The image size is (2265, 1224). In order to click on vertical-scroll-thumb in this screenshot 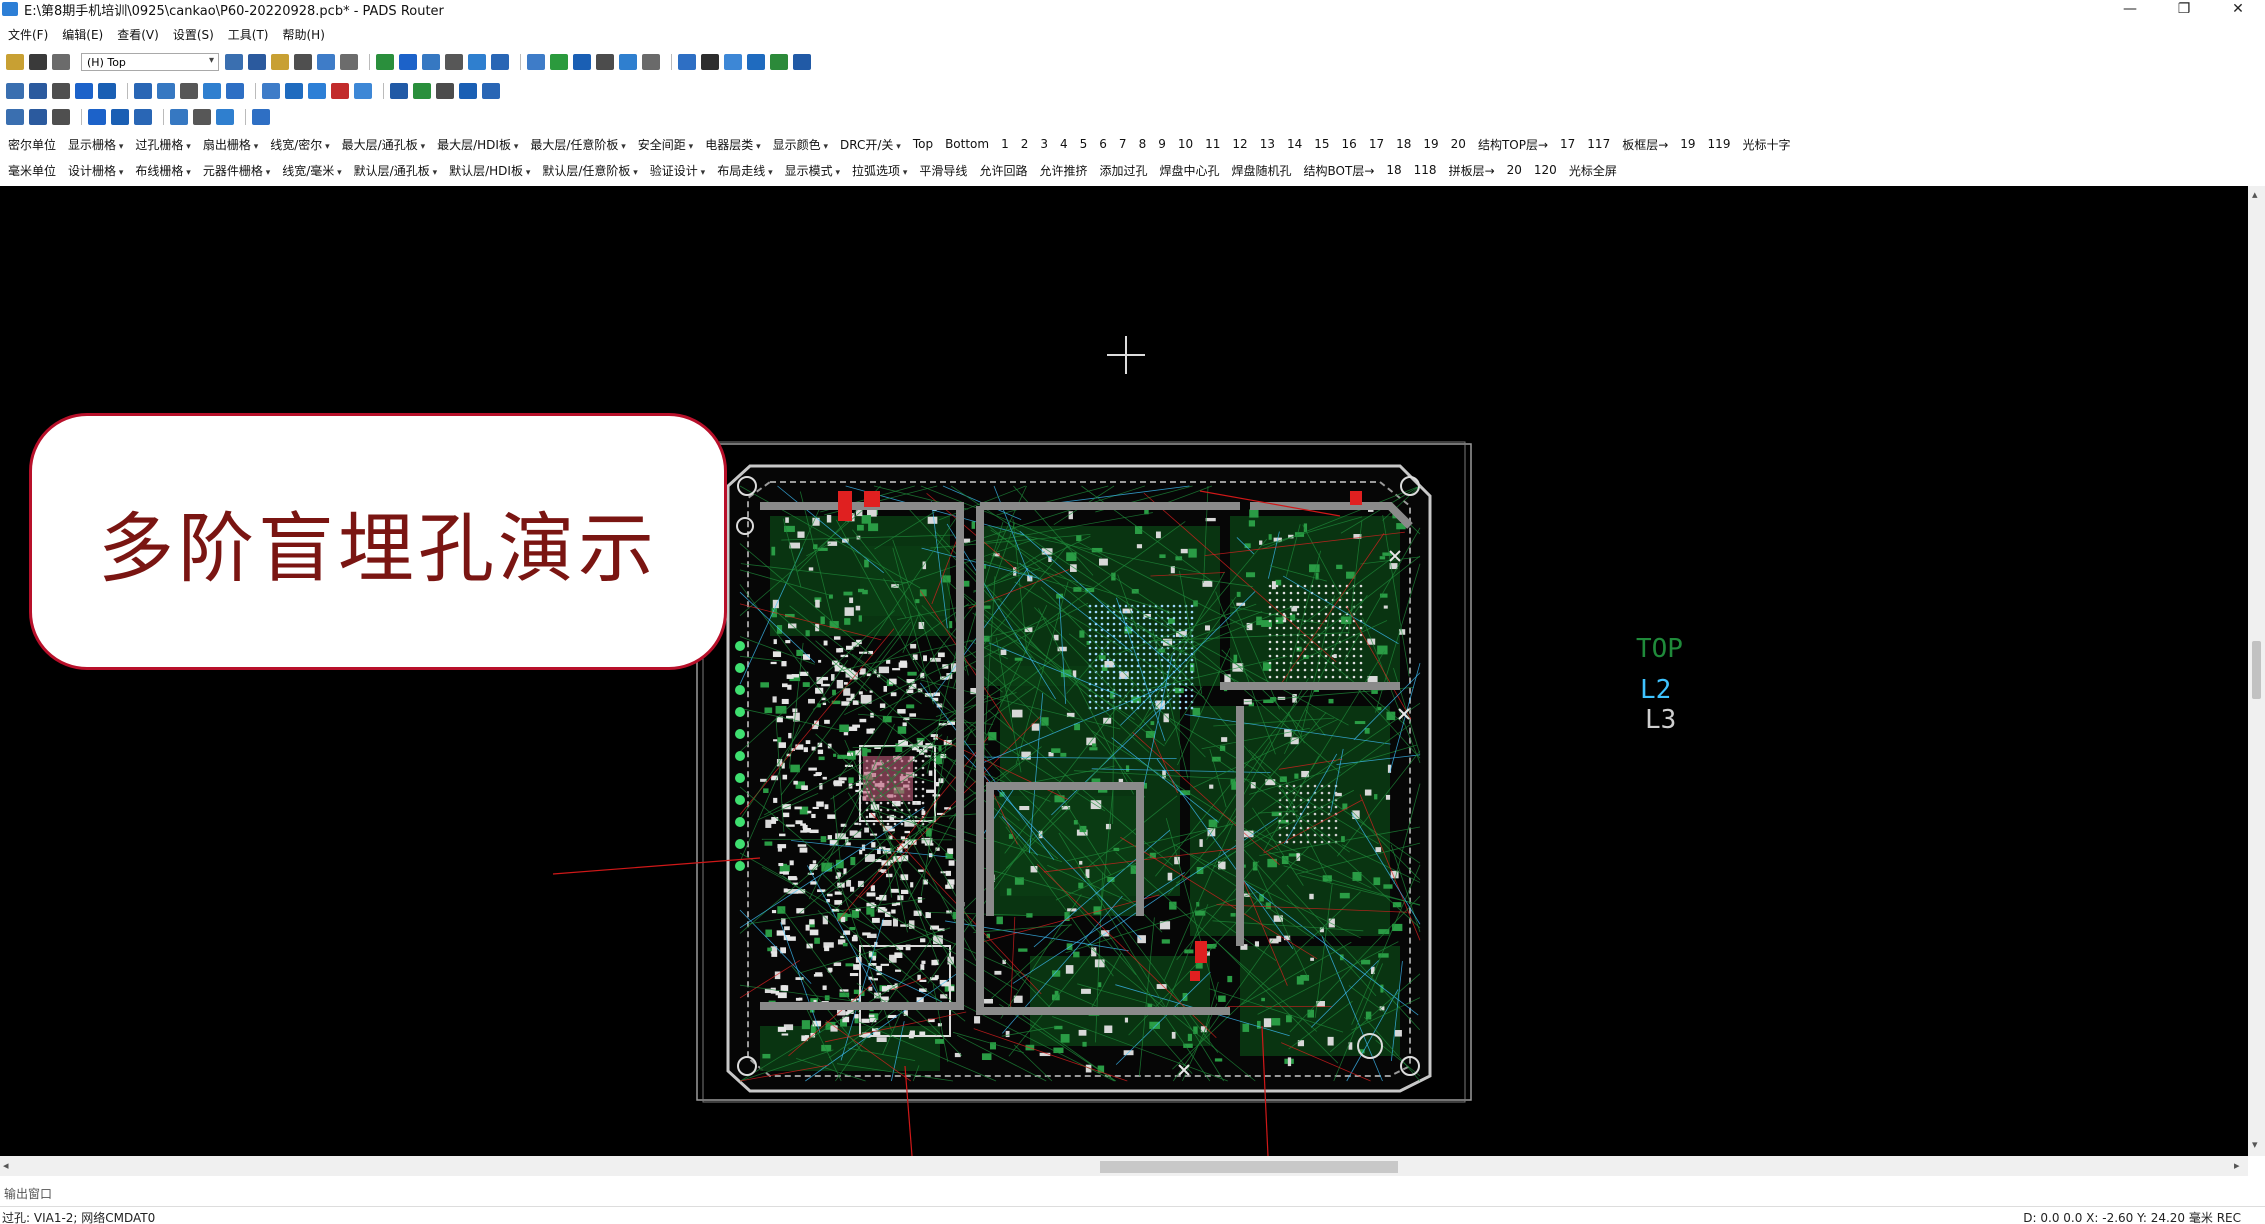, I will do `click(2256, 670)`.